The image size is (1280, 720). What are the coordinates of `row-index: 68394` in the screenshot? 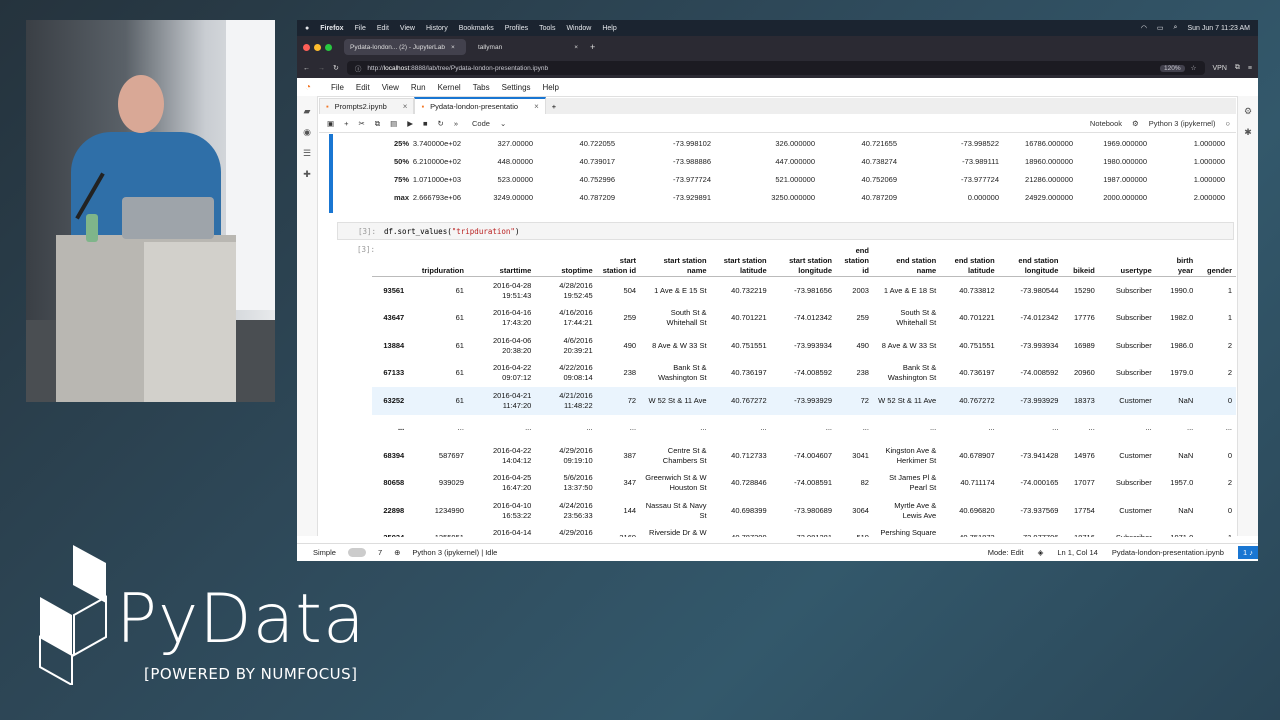 It's located at (394, 455).